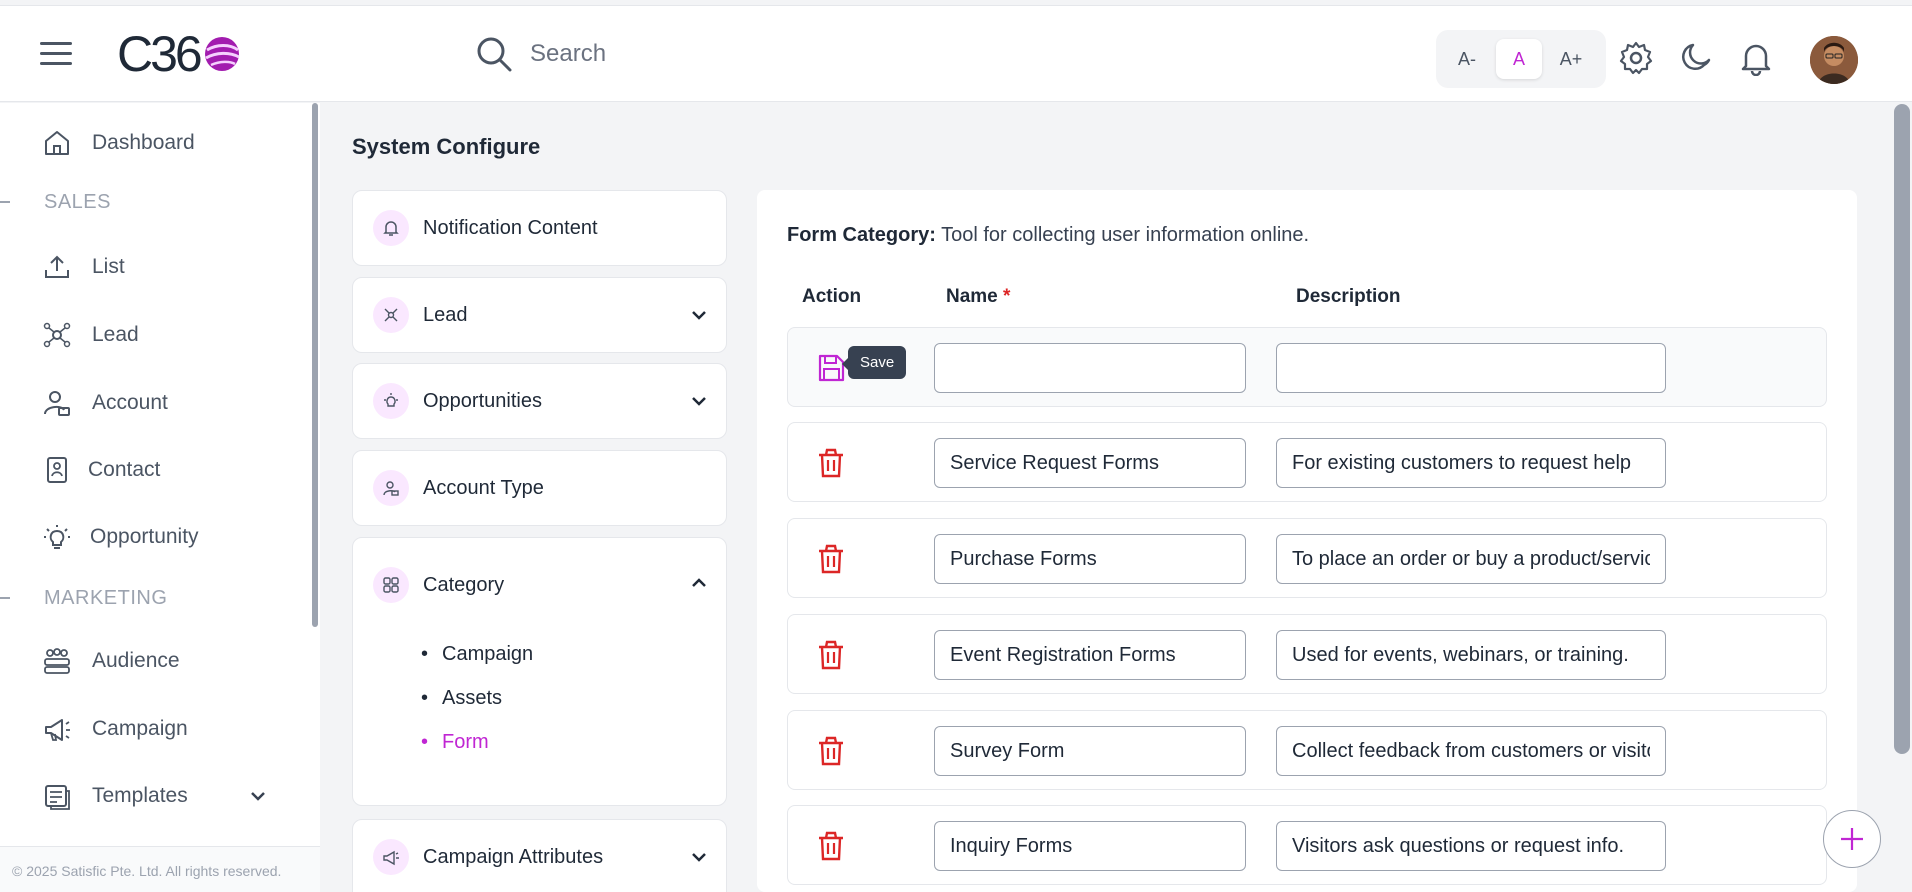 This screenshot has width=1912, height=892. Describe the element at coordinates (143, 142) in the screenshot. I see `sidebar-item-label: Dashboard` at that location.